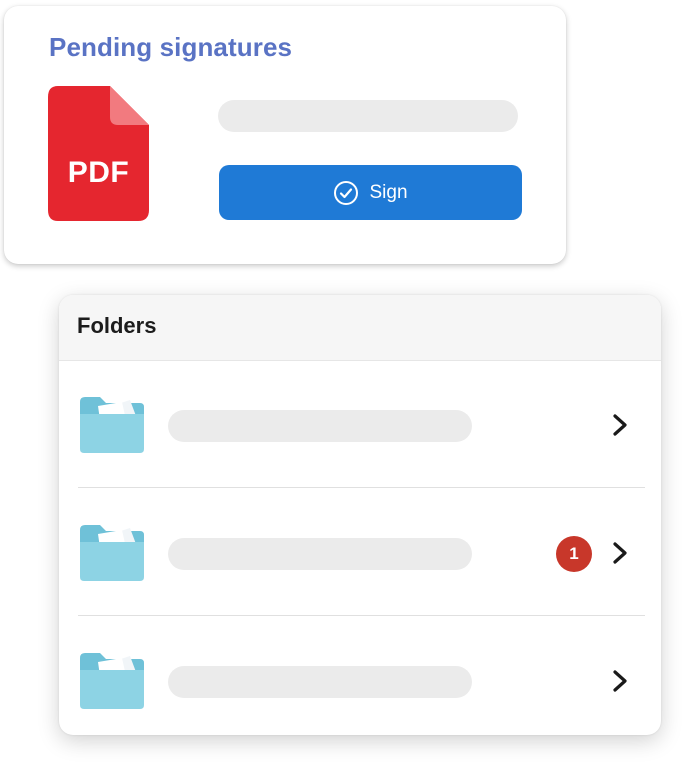  What do you see at coordinates (98, 153) in the screenshot?
I see `pdf-file-icon: PDF` at bounding box center [98, 153].